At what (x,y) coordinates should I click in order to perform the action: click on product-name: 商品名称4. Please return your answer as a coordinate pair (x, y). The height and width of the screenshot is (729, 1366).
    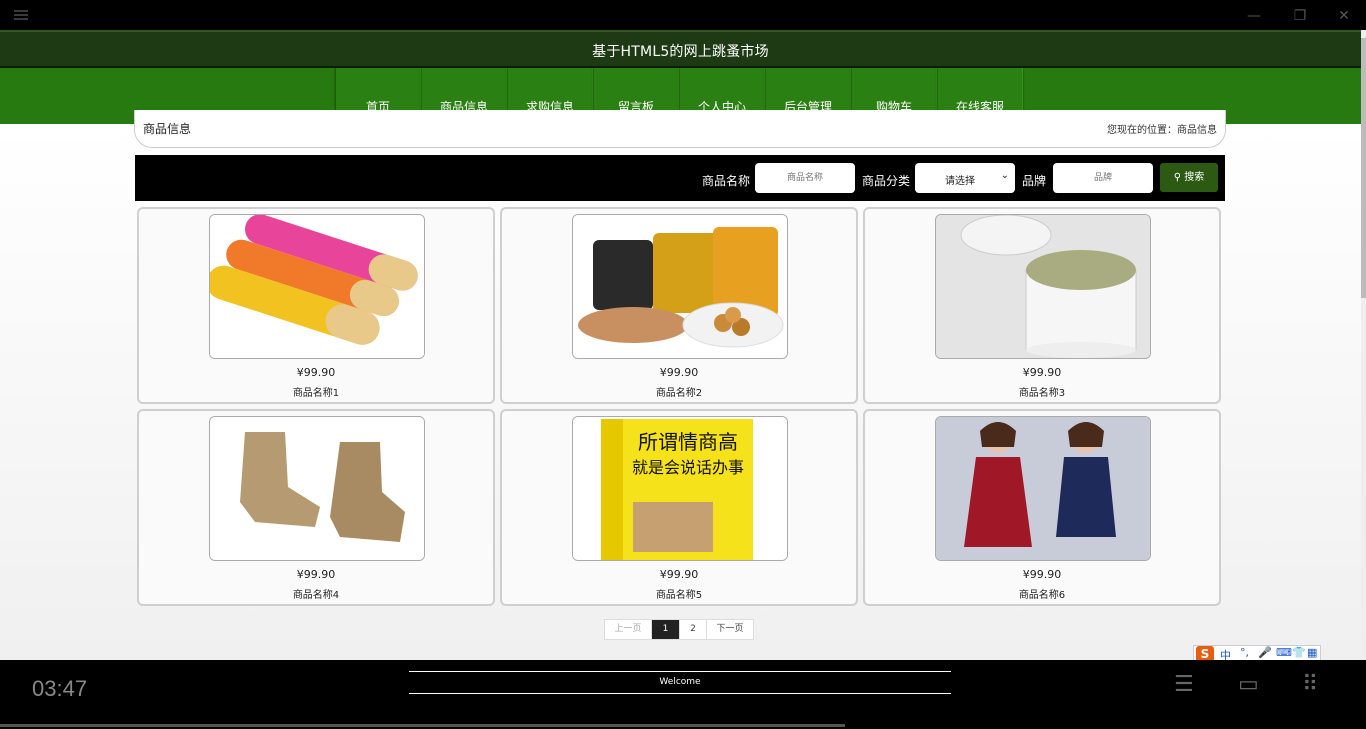
    Looking at the image, I should click on (316, 595).